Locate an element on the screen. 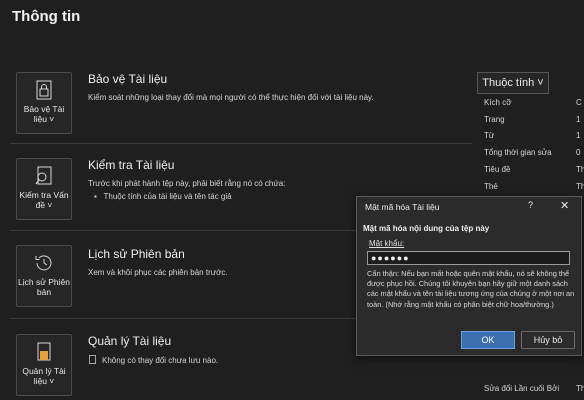 The image size is (584, 400). inspect-document-icon is located at coordinates (43, 175).